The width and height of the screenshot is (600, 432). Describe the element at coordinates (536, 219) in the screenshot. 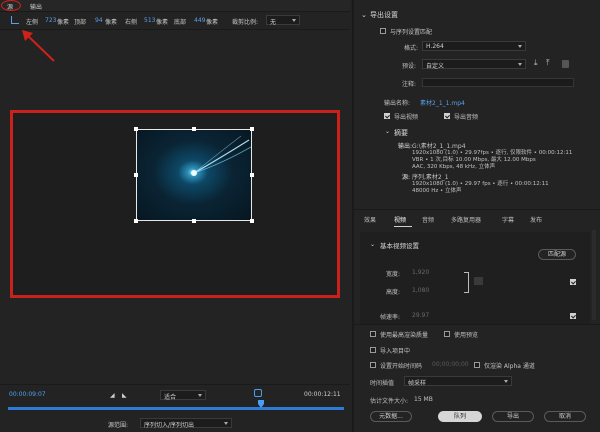

I see `tab-publish: 发布` at that location.